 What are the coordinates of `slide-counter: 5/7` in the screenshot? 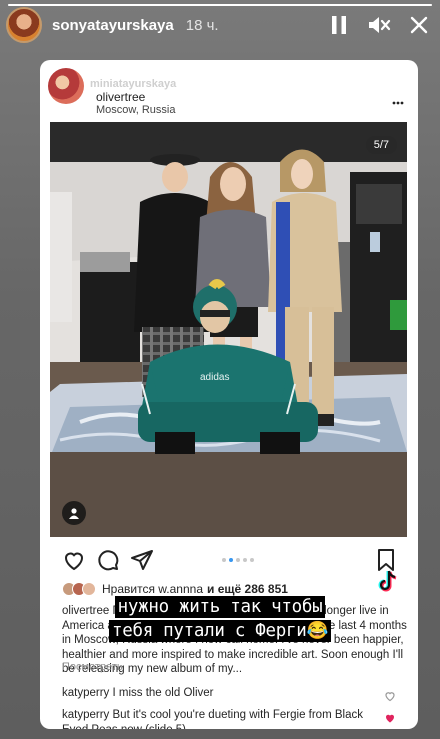 It's located at (381, 145).